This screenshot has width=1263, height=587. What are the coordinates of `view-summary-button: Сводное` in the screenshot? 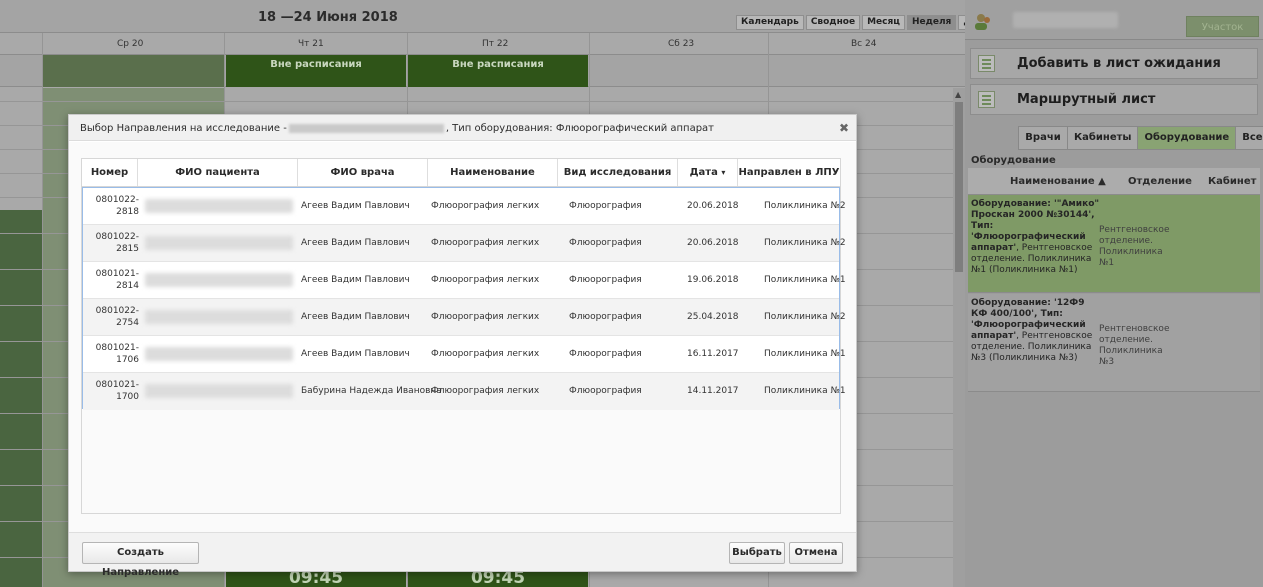 It's located at (833, 22).